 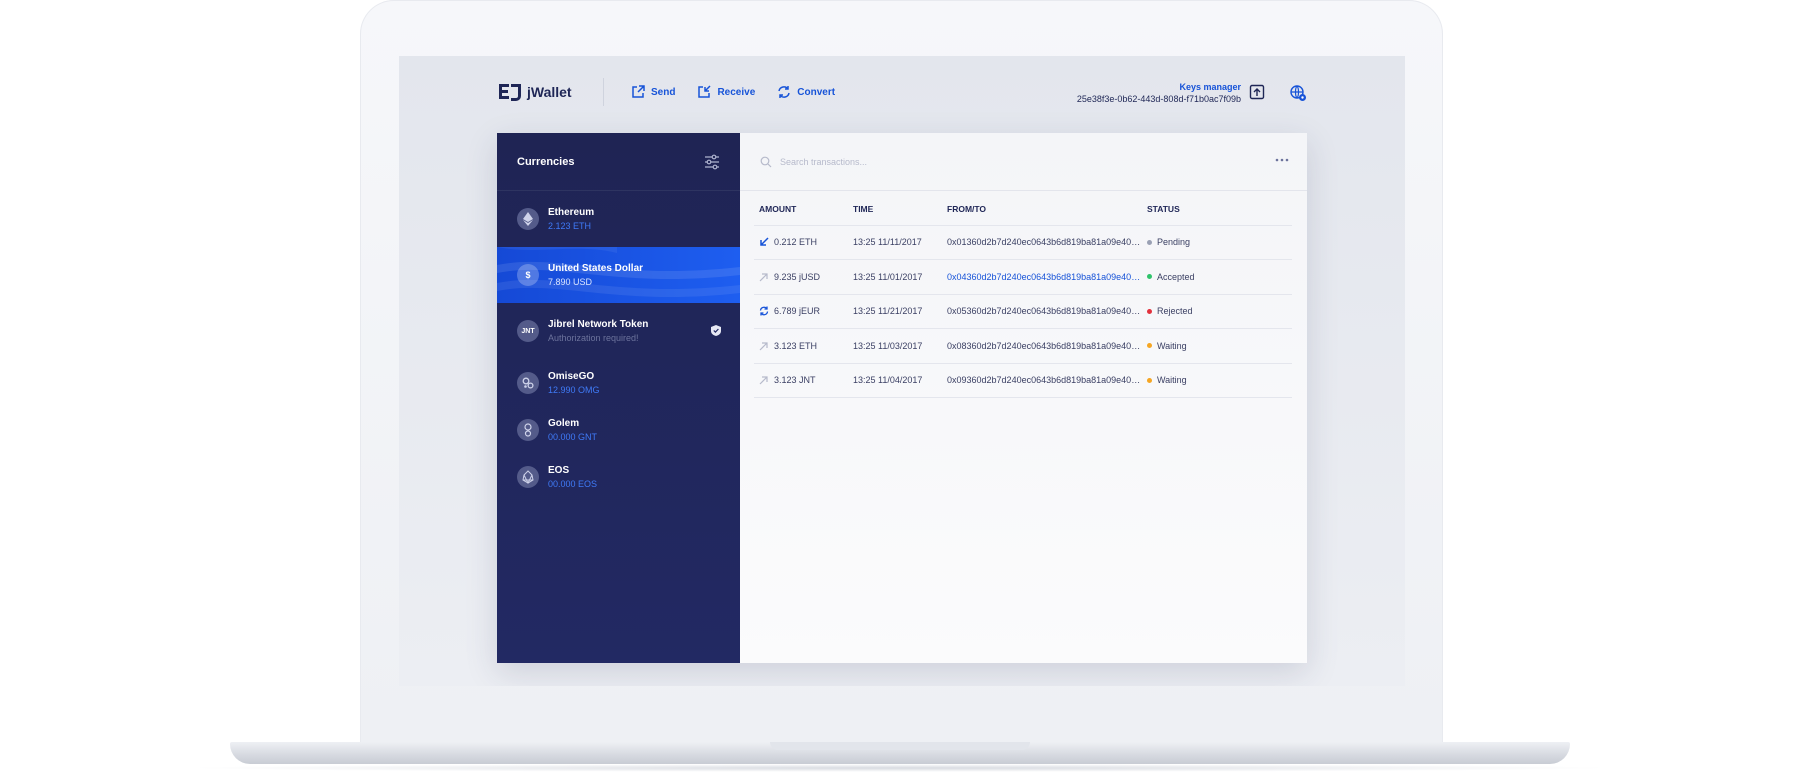 What do you see at coordinates (796, 345) in the screenshot?
I see `transaction-amount: 3.123 ETH` at bounding box center [796, 345].